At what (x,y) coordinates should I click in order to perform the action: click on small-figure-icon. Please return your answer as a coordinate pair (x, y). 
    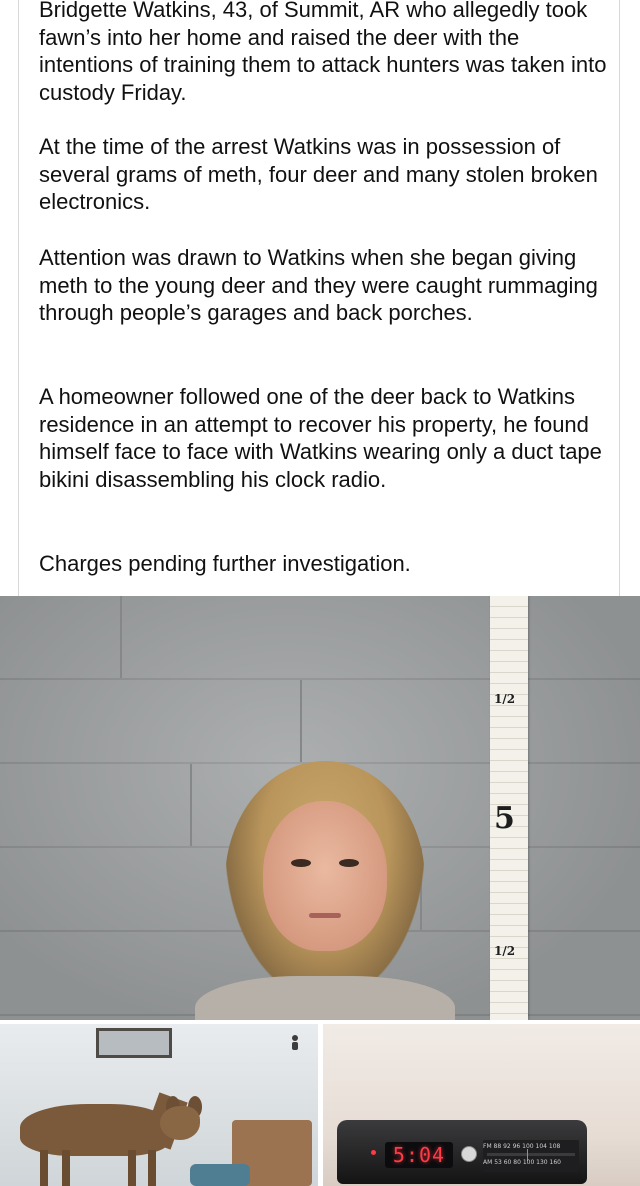
    Looking at the image, I should click on (295, 1042).